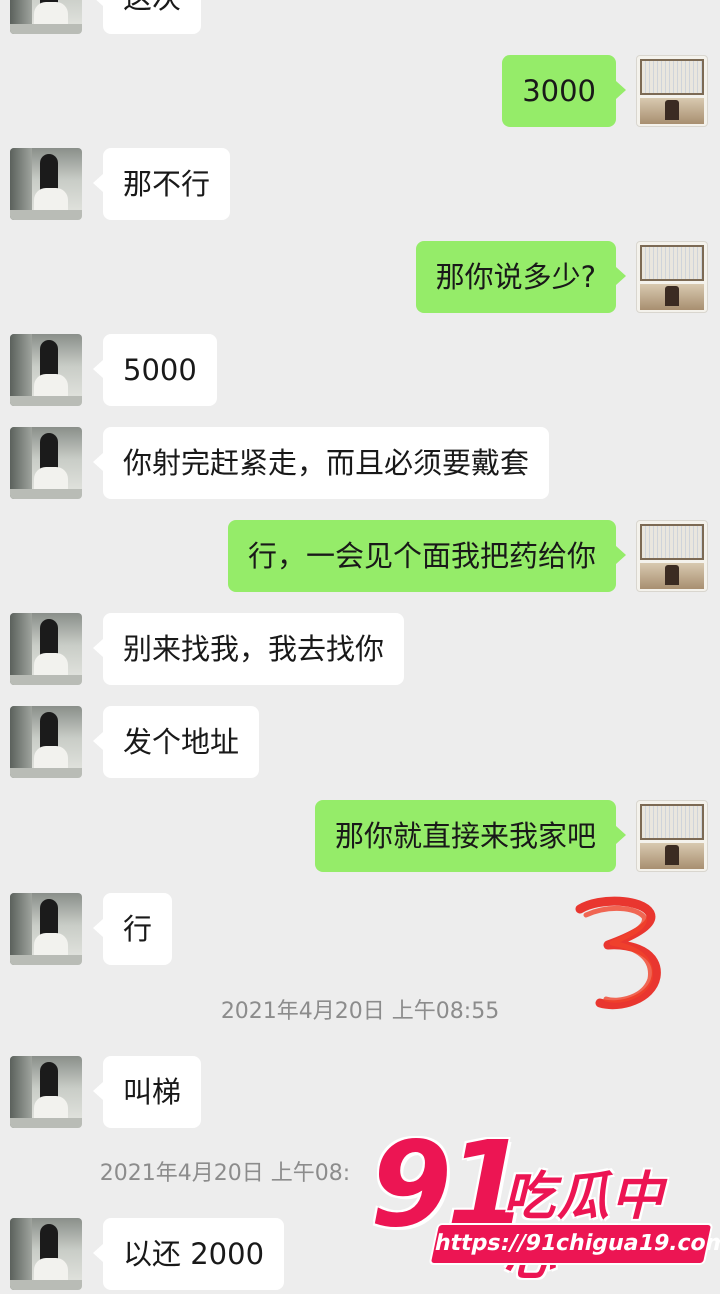  Describe the element at coordinates (575, 1244) in the screenshot. I see `watermark-url: https://91chigua19.com` at that location.